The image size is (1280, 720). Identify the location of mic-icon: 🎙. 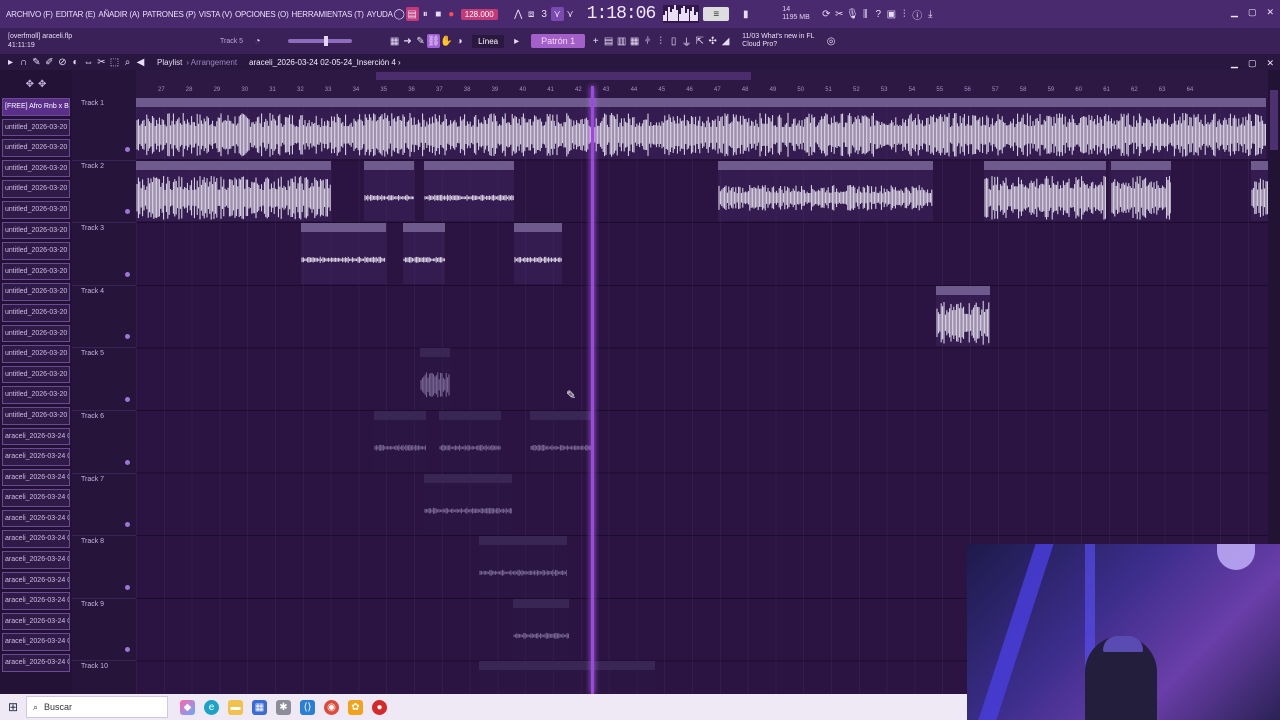
(852, 14).